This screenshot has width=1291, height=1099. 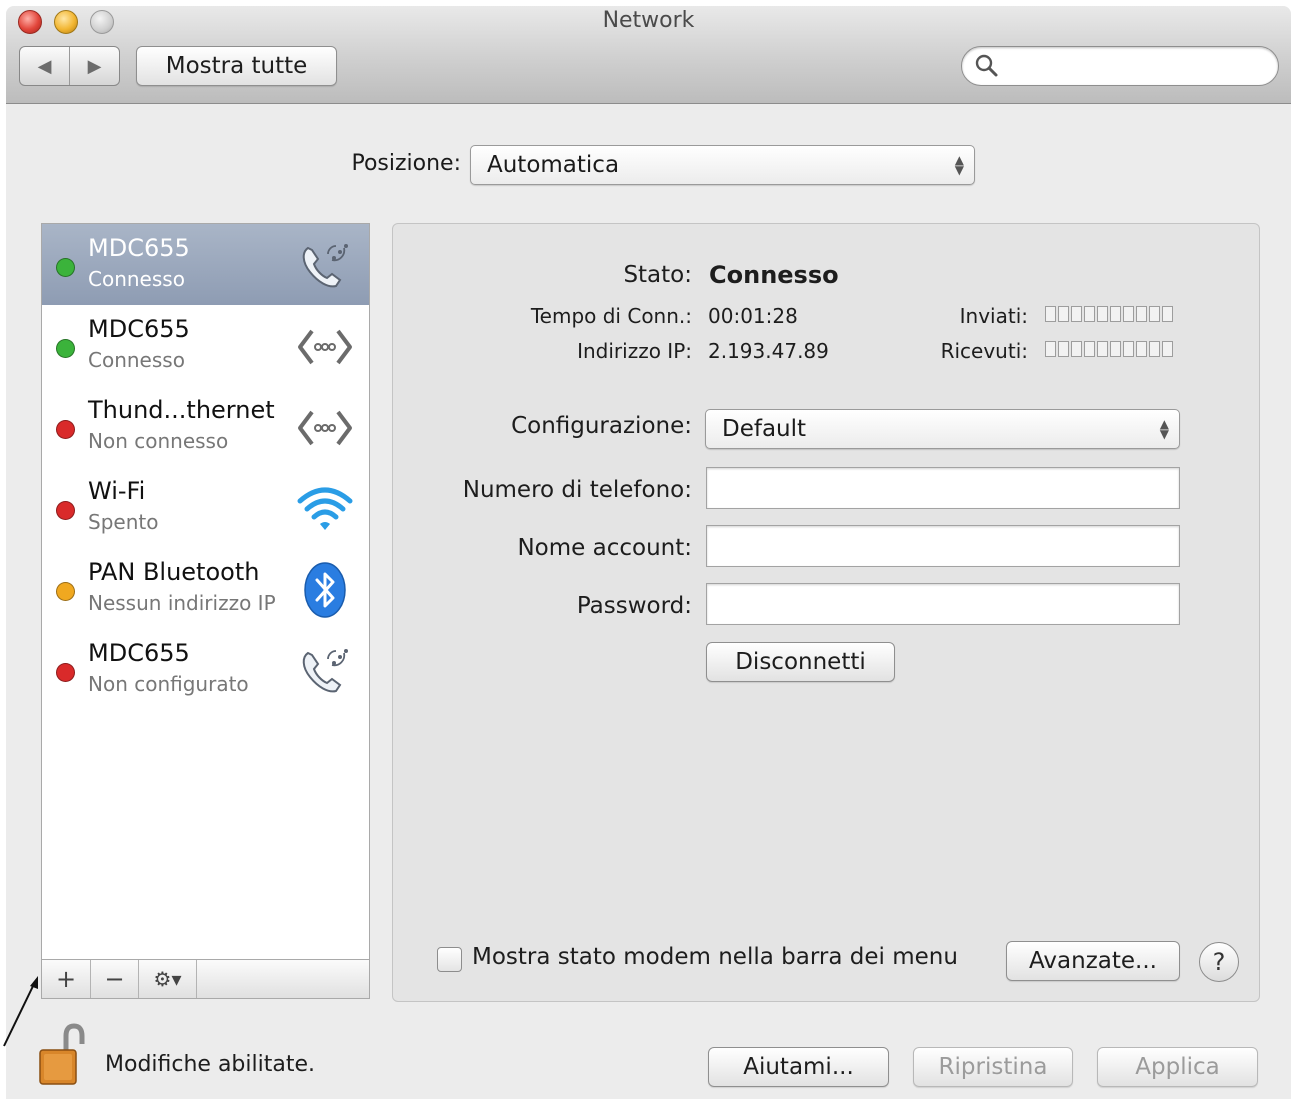 What do you see at coordinates (993, 1067) in the screenshot?
I see `revert-button: Ripristina` at bounding box center [993, 1067].